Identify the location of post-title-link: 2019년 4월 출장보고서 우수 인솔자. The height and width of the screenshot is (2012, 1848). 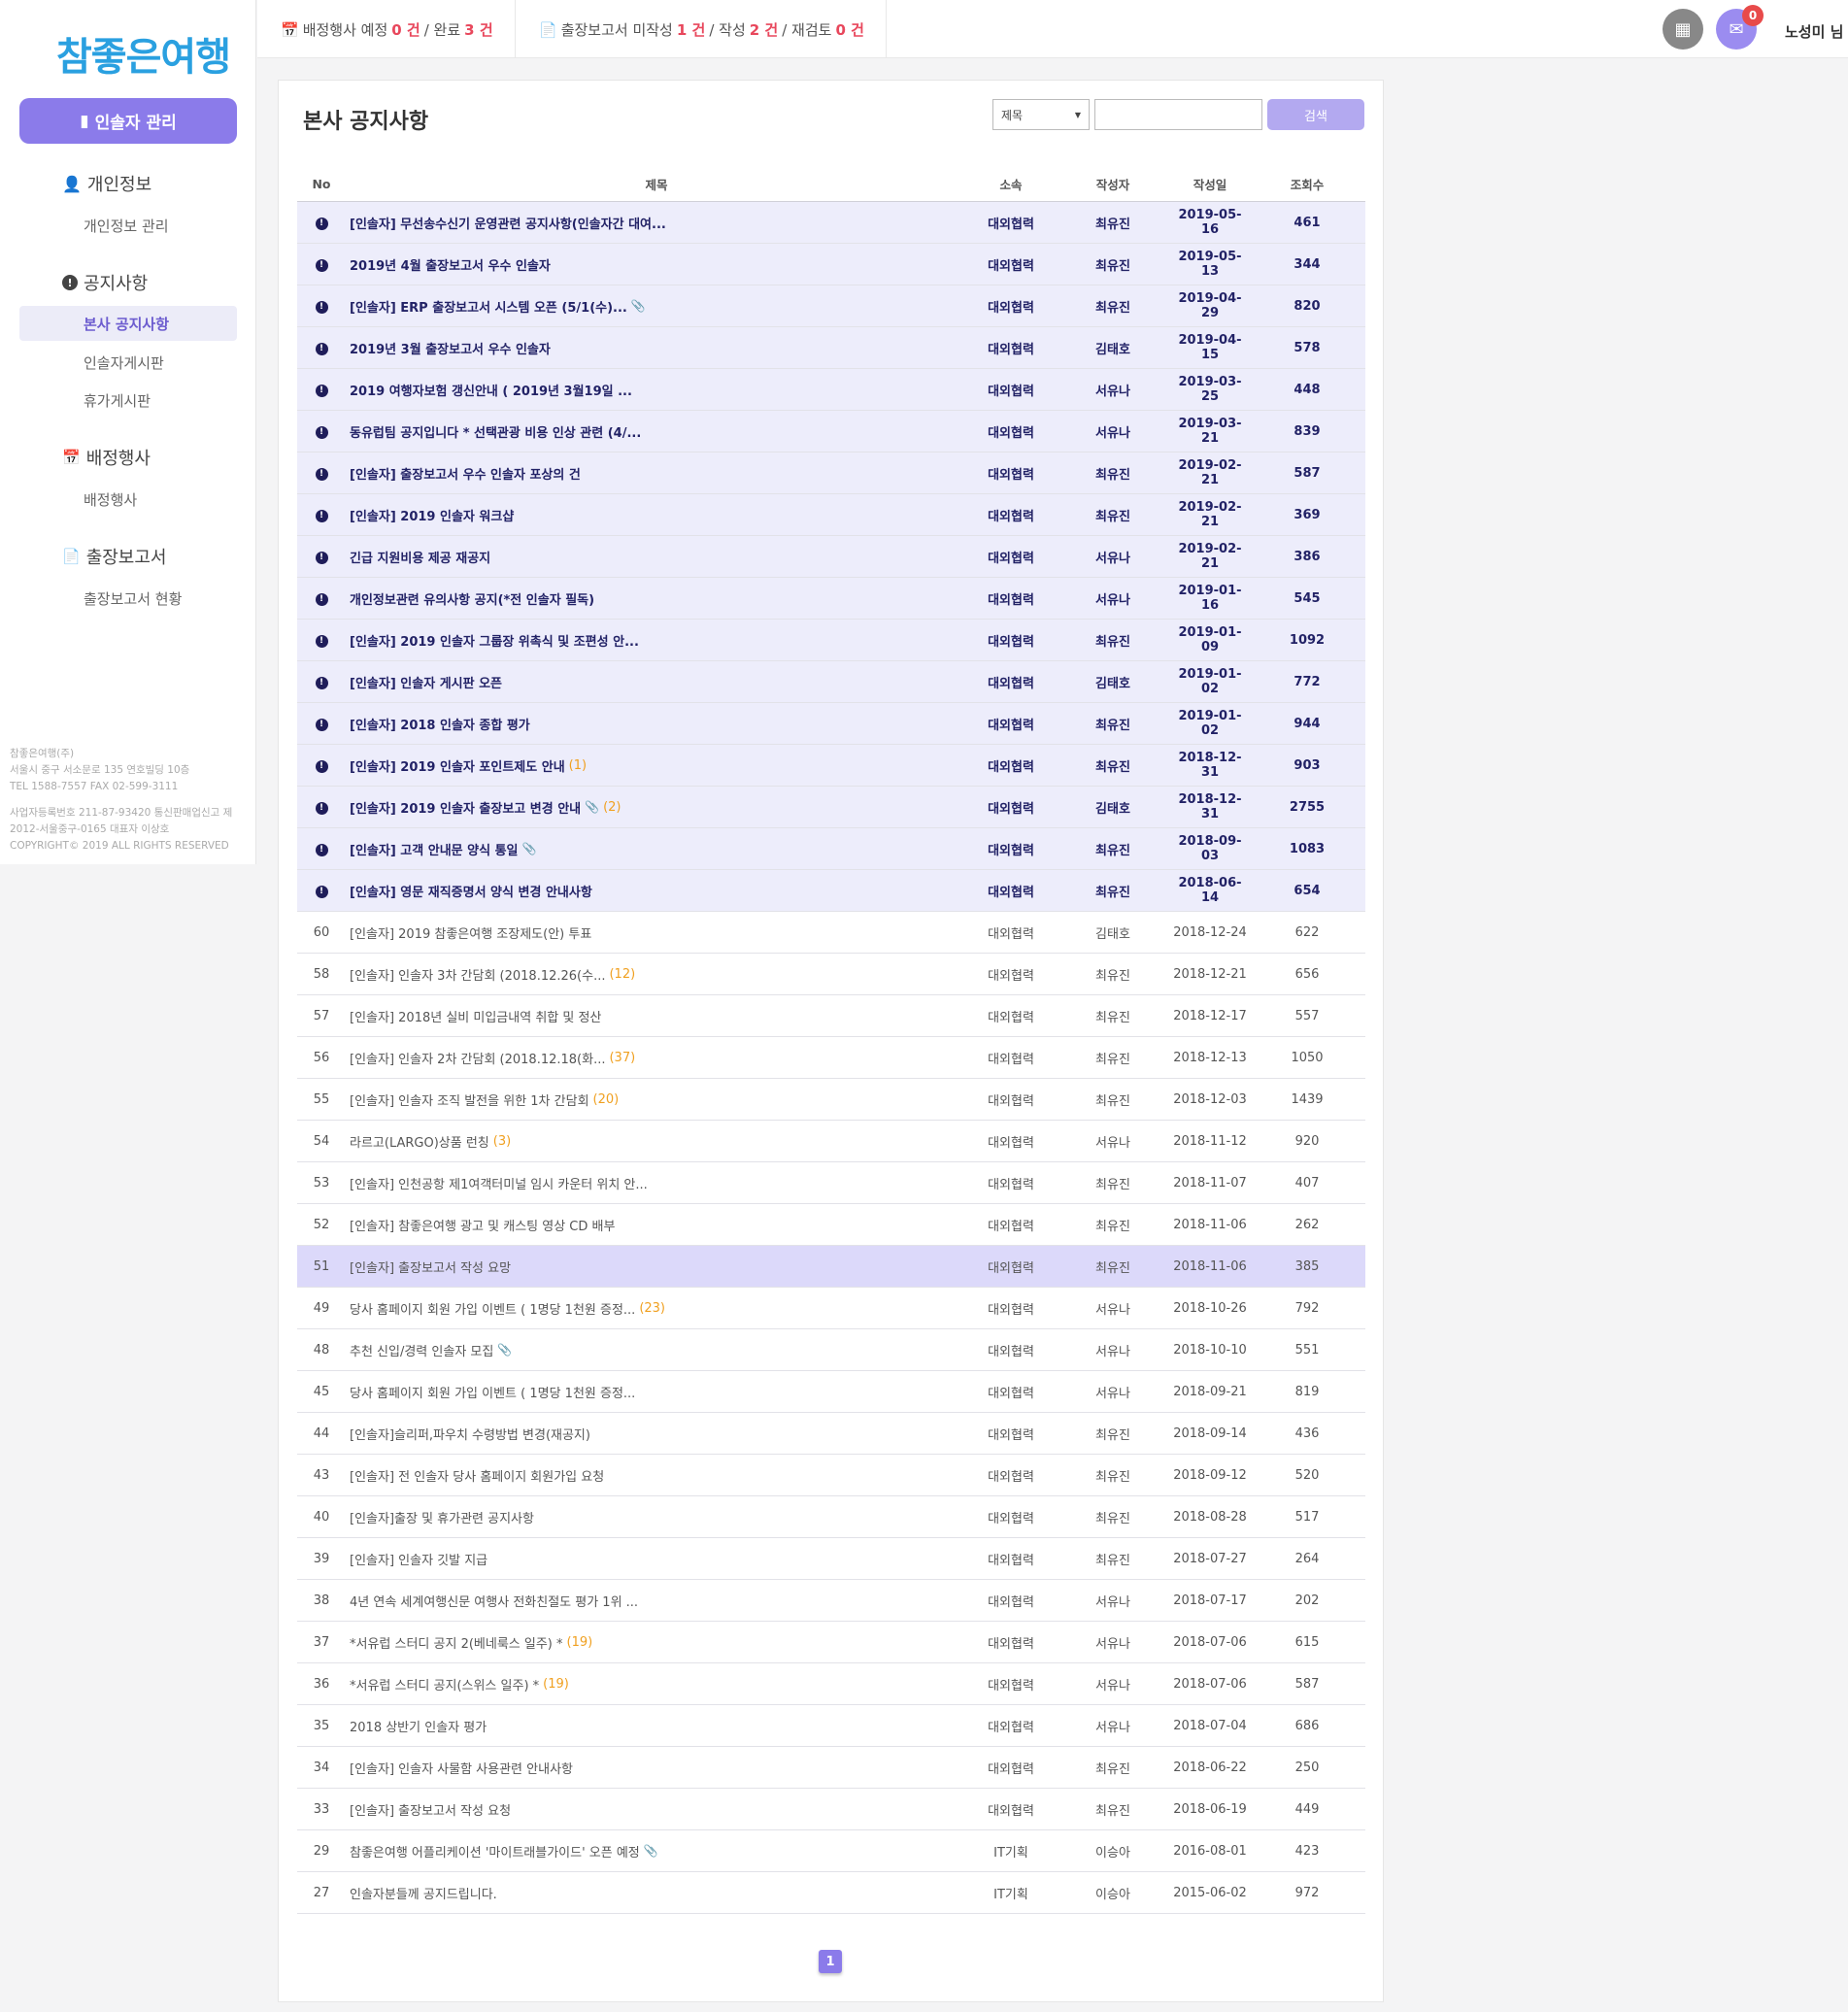
(450, 264).